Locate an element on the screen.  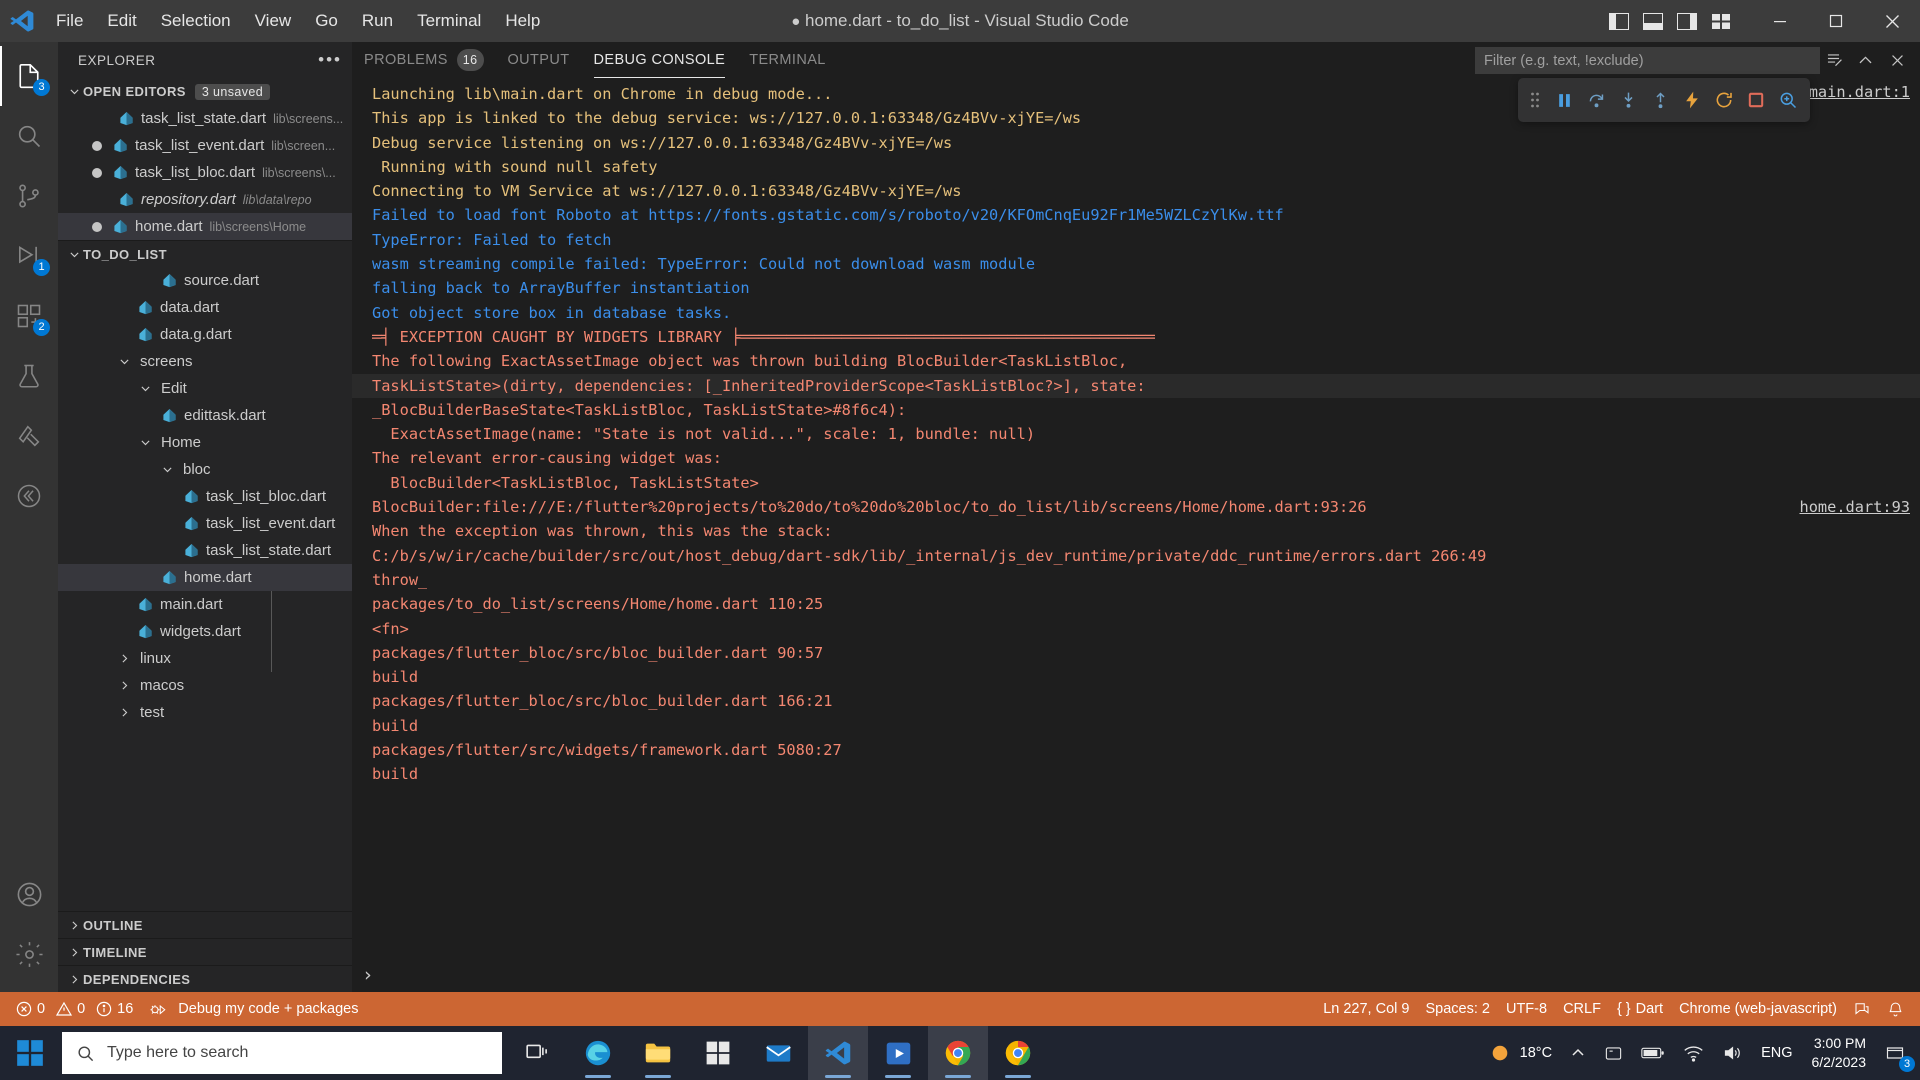
open-editors-header: OPEN EDITORS 3 unsaved is located at coordinates (205, 91).